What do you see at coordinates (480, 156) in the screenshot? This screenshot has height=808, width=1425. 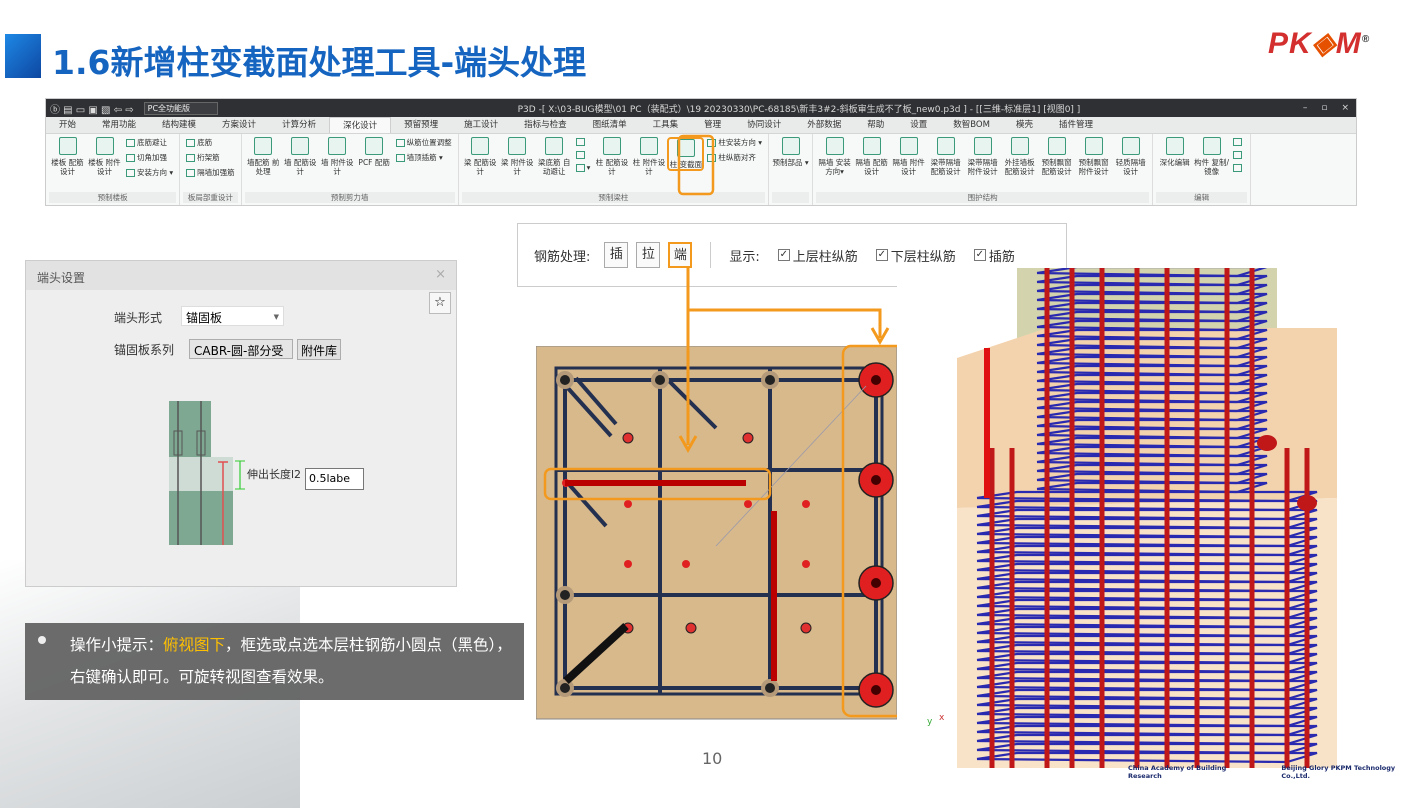 I see `ribbon-button: 梁 配筋设计` at bounding box center [480, 156].